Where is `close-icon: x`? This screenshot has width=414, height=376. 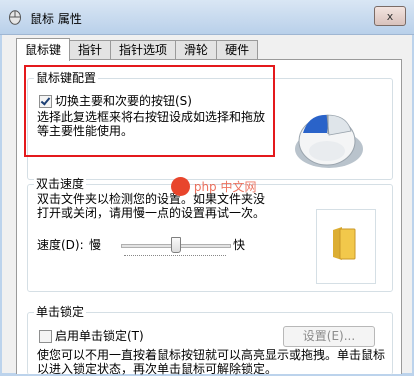 close-icon: x is located at coordinates (390, 16).